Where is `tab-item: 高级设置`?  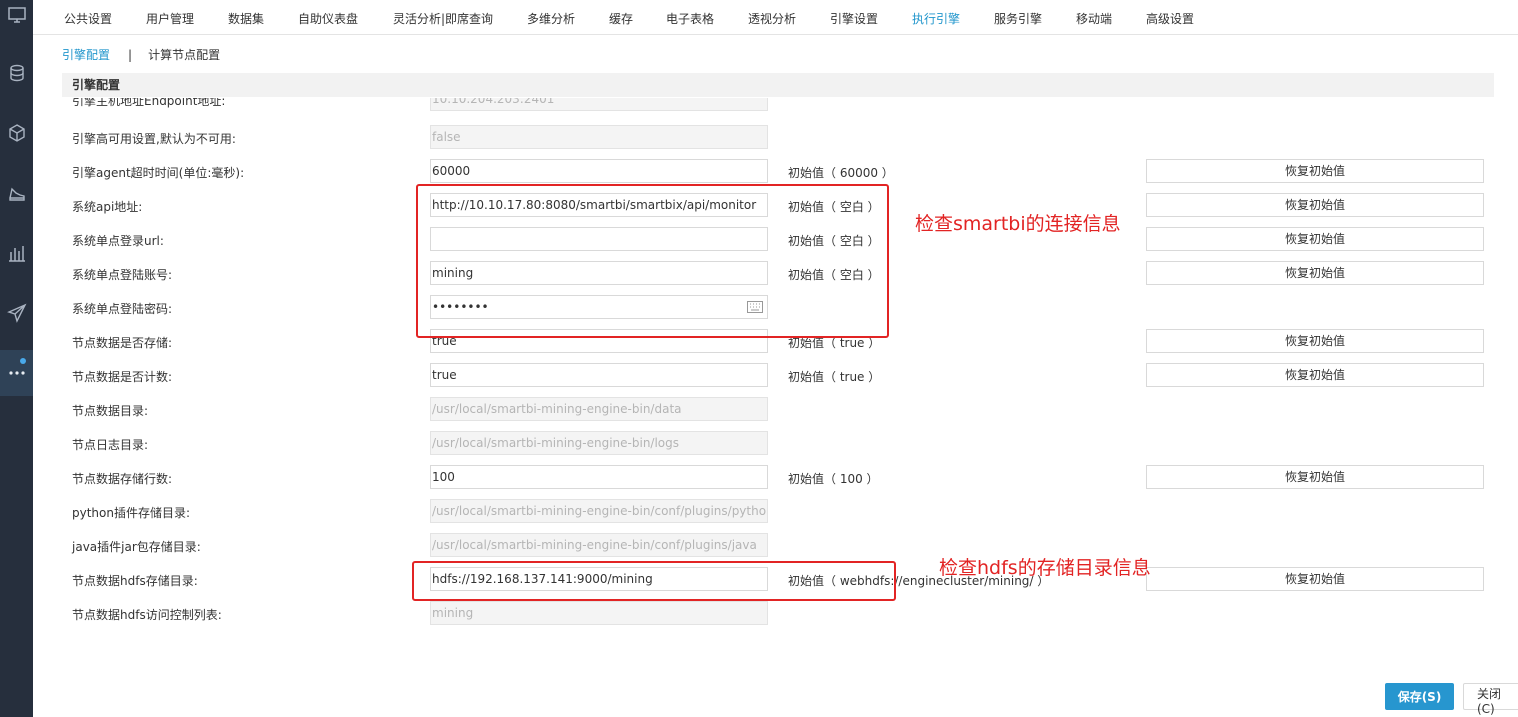
tab-item: 高级设置 is located at coordinates (1170, 18).